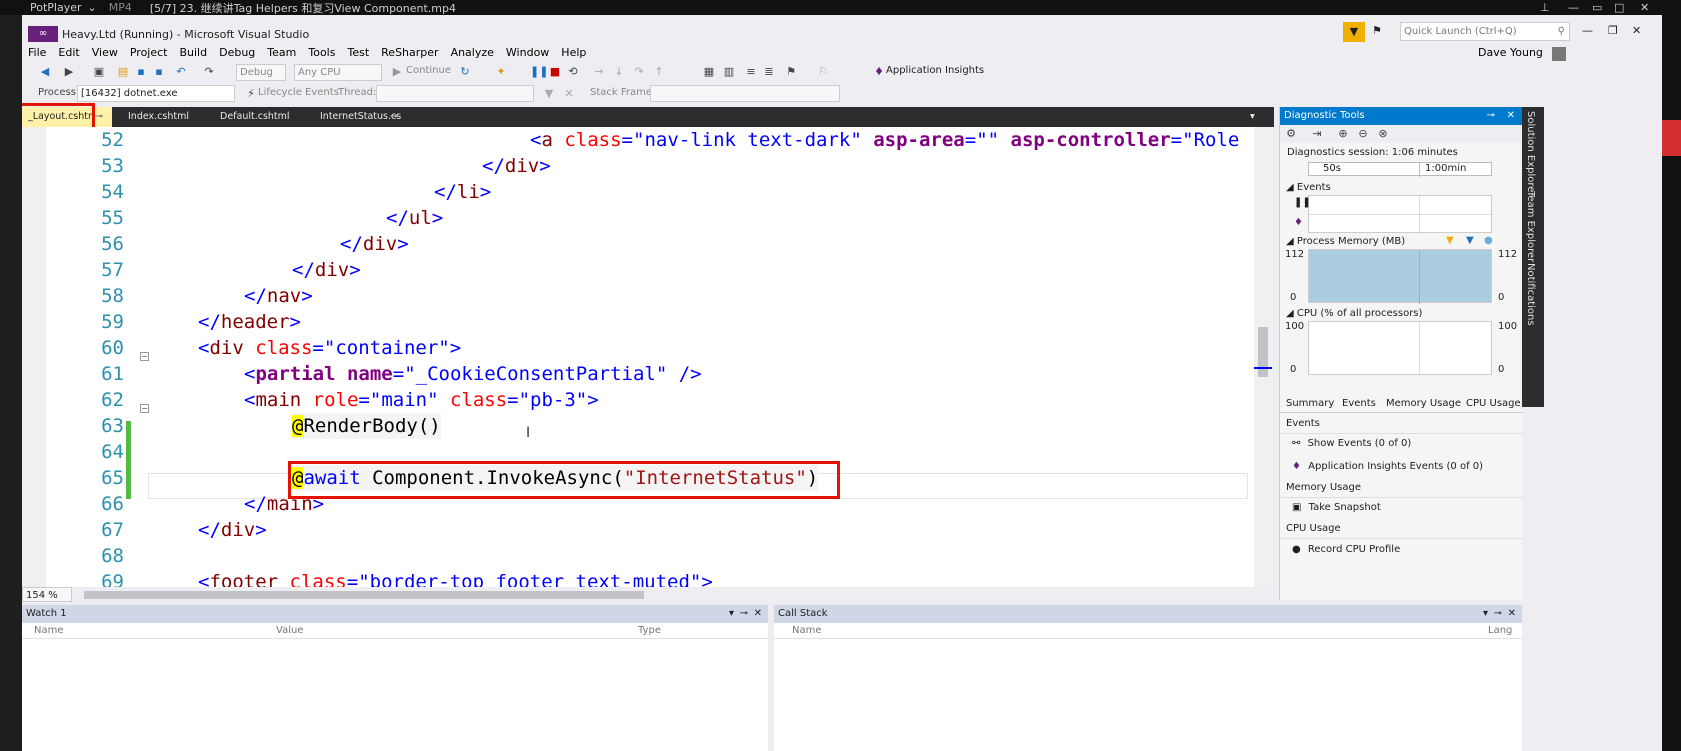 This screenshot has width=1681, height=751. What do you see at coordinates (397, 72) in the screenshot?
I see `continue-icon: ▶` at bounding box center [397, 72].